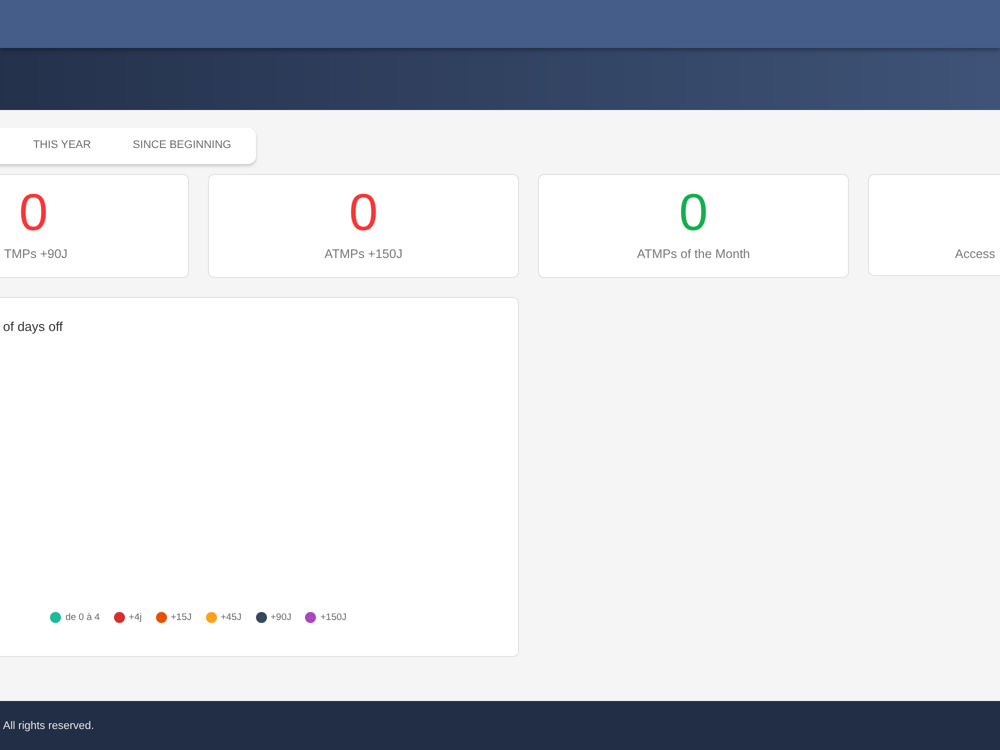 This screenshot has height=750, width=1000. Describe the element at coordinates (135, 617) in the screenshot. I see `legend-label: +4j` at that location.